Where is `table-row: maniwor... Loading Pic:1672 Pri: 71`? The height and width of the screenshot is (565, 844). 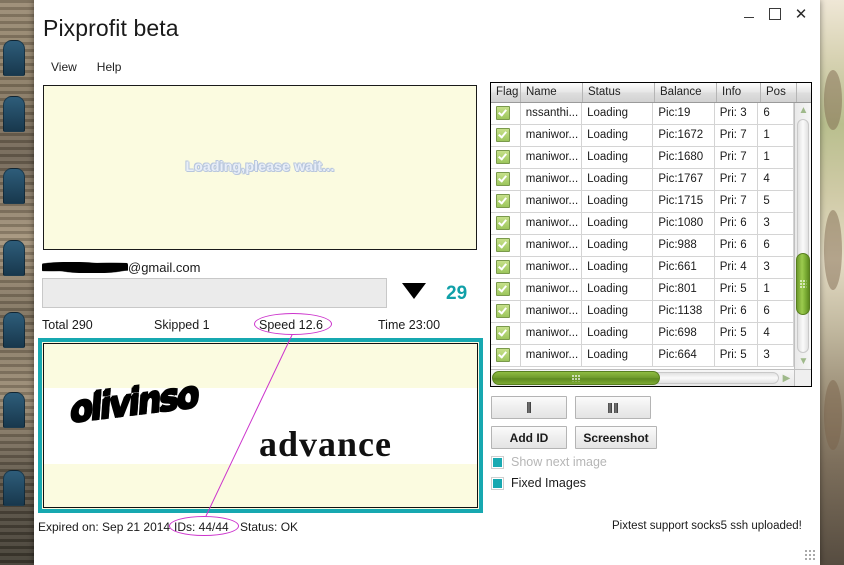
table-row: maniwor... Loading Pic:1672 Pri: 71 is located at coordinates (642, 136).